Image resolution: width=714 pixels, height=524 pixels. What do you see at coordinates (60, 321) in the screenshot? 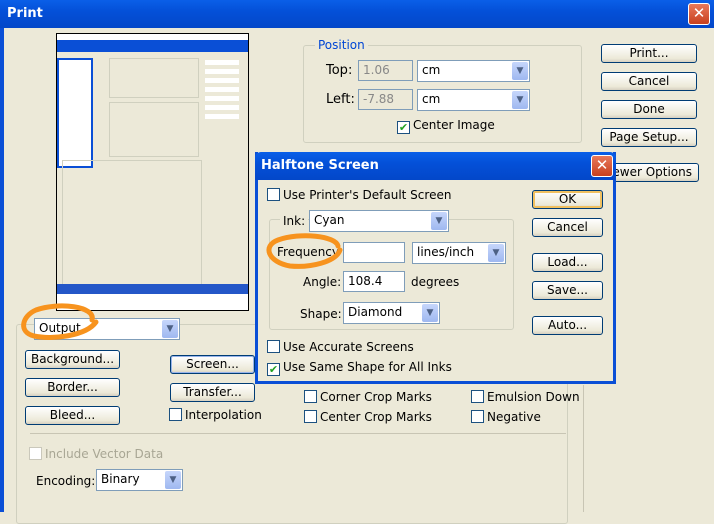
I see `output-annotation-circle` at bounding box center [60, 321].